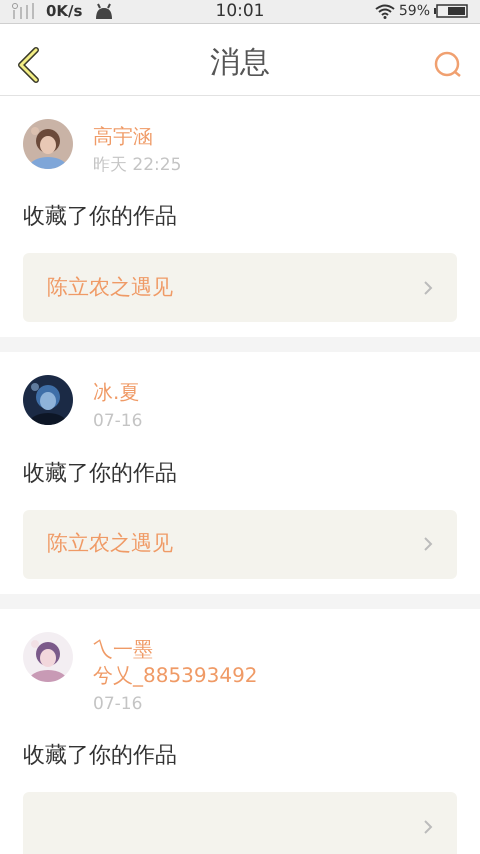 The image size is (480, 854). Describe the element at coordinates (137, 165) in the screenshot. I see `timestamp: 昨天 22:25` at that location.